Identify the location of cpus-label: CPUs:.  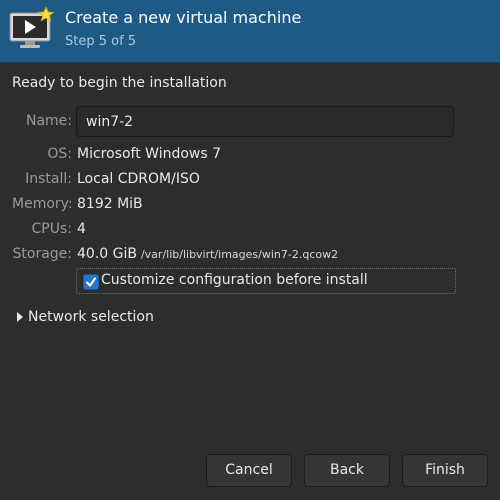
(51, 229).